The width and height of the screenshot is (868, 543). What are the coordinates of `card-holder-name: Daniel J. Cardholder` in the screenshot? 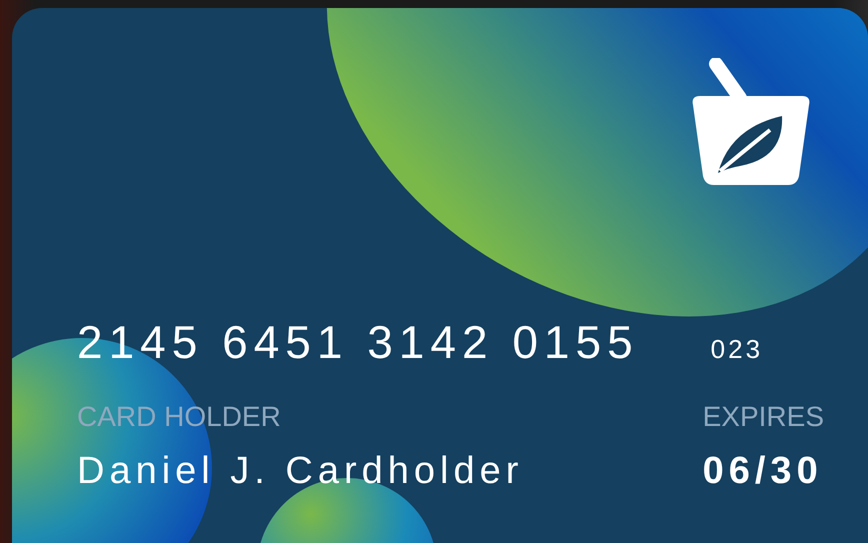 It's located at (300, 471).